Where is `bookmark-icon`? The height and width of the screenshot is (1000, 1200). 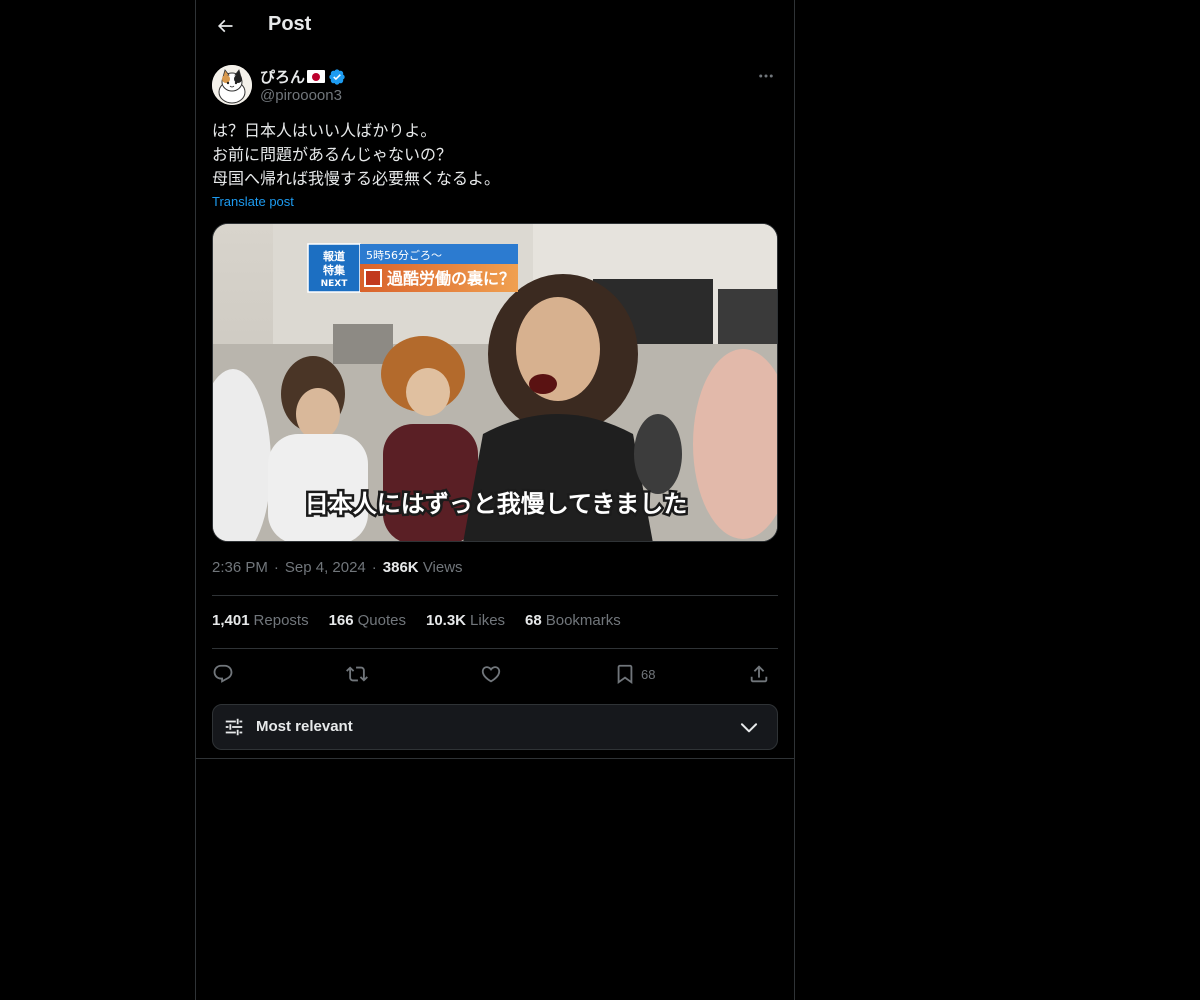 bookmark-icon is located at coordinates (625, 674).